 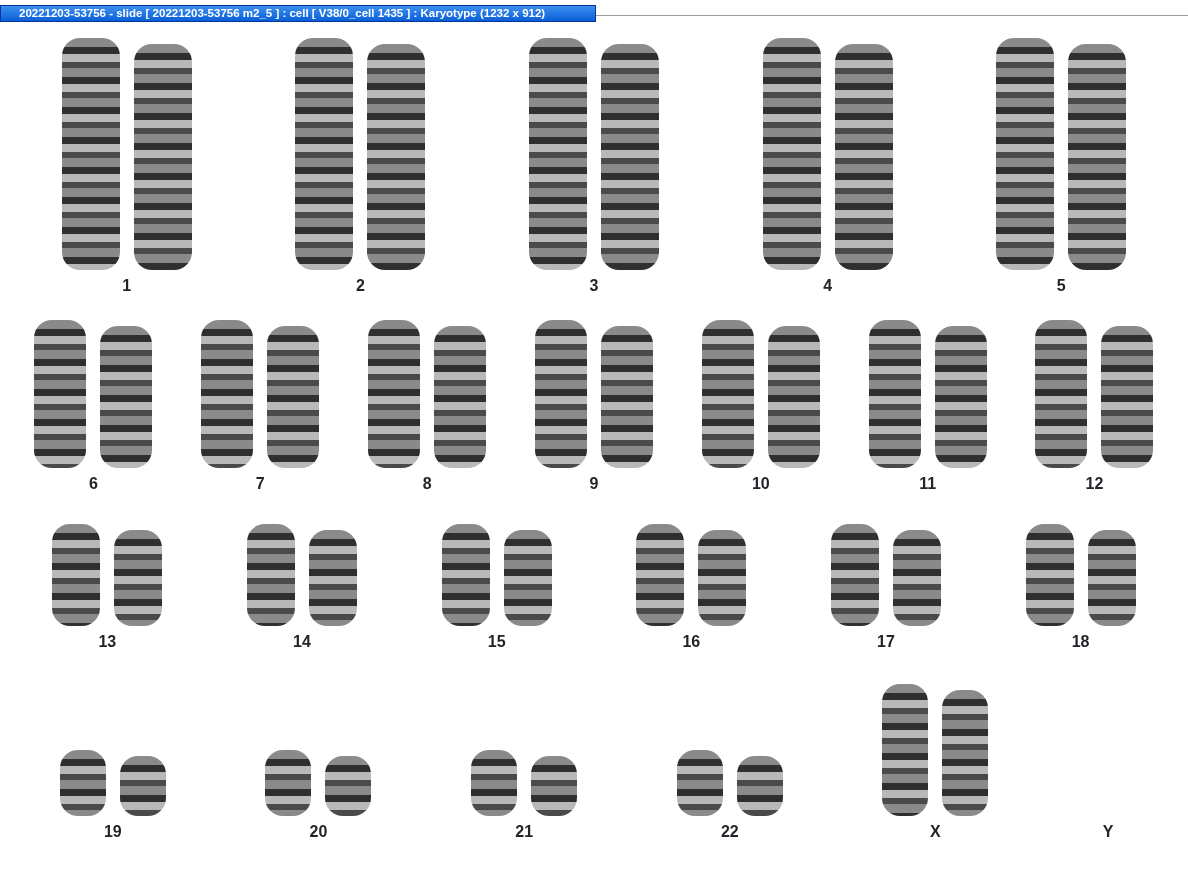 I want to click on chromosome-label: 16, so click(x=691, y=642).